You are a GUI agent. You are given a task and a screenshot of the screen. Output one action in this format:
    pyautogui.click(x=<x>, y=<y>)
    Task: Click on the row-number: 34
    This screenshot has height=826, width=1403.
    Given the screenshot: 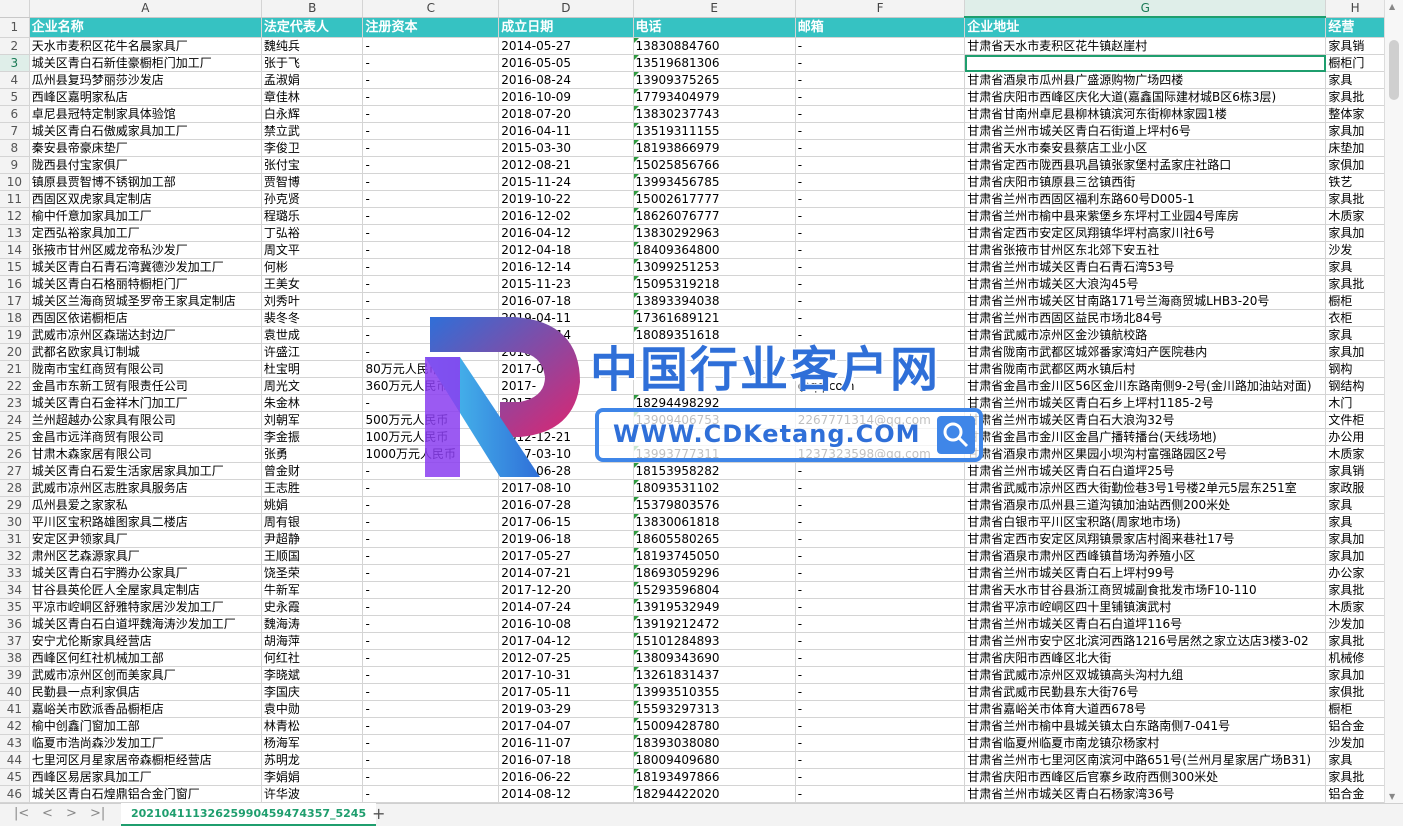 What is the action you would take?
    pyautogui.click(x=15, y=590)
    